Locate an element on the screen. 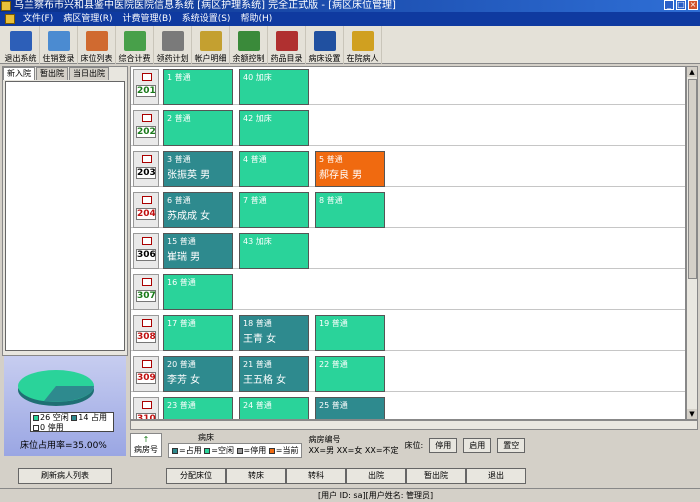 Image resolution: width=700 pixels, height=502 pixels. menu-file: 文件(F) is located at coordinates (38, 19).